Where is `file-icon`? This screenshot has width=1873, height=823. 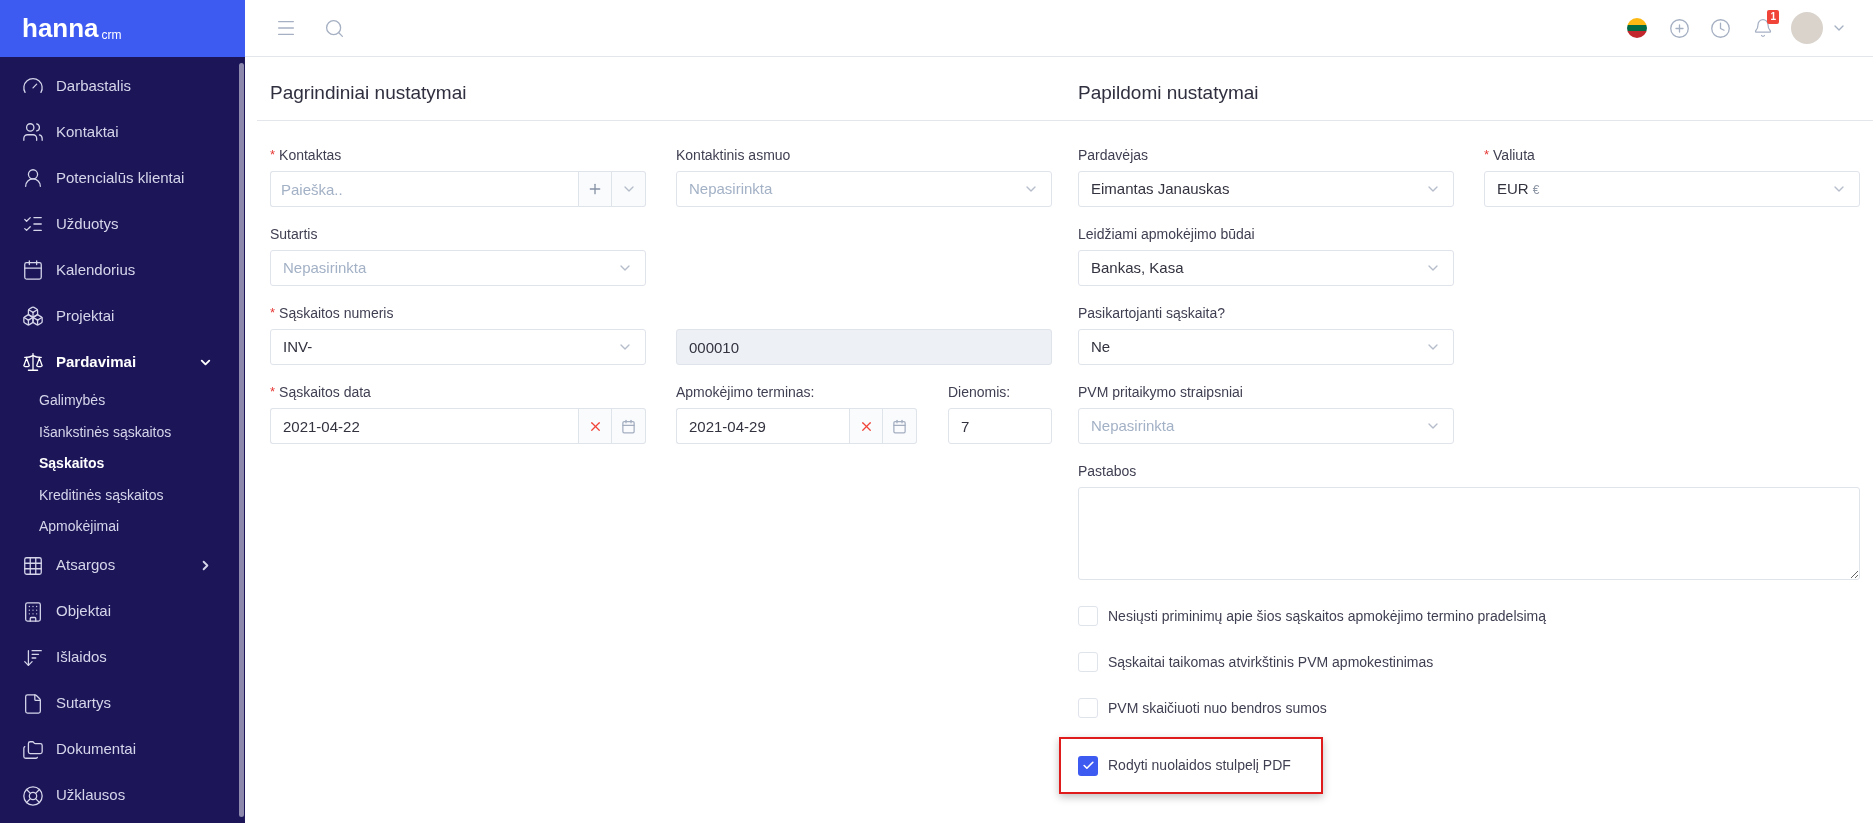 file-icon is located at coordinates (33, 703).